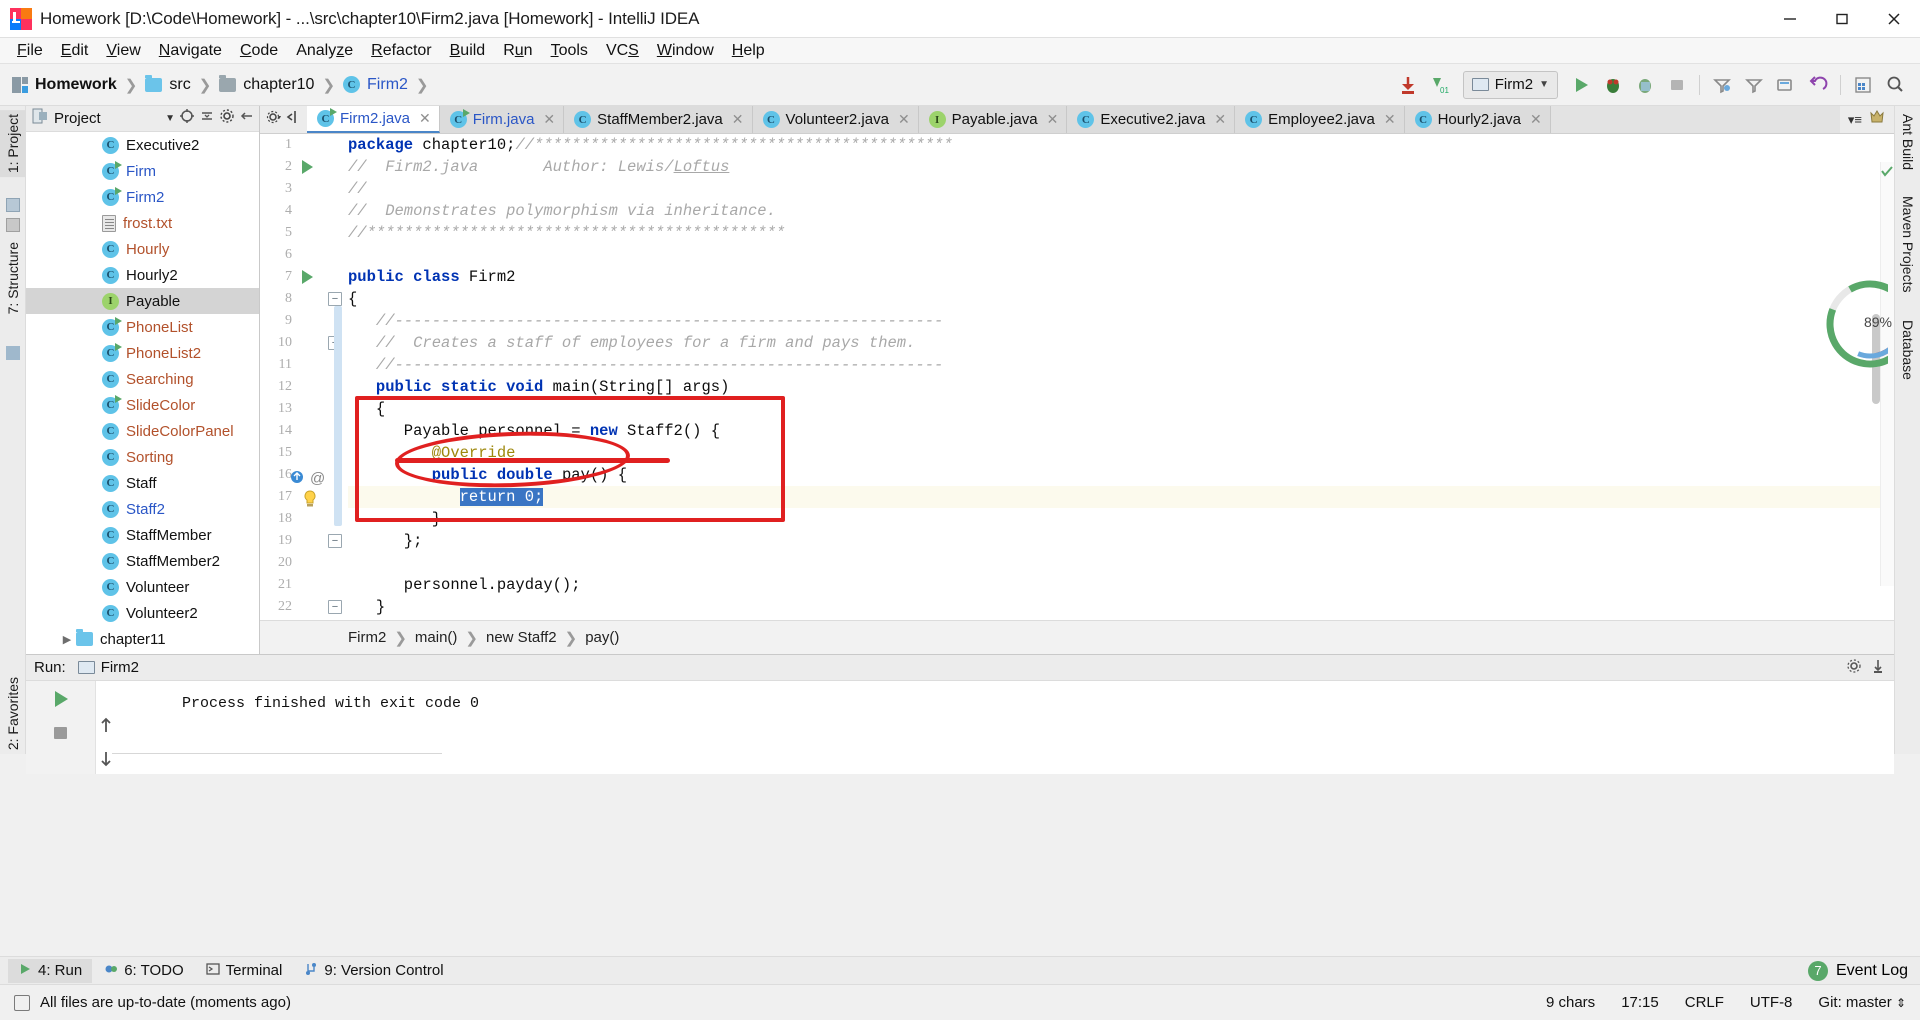 This screenshot has width=1920, height=1020. Describe the element at coordinates (187, 118) in the screenshot. I see `locate-icon` at that location.